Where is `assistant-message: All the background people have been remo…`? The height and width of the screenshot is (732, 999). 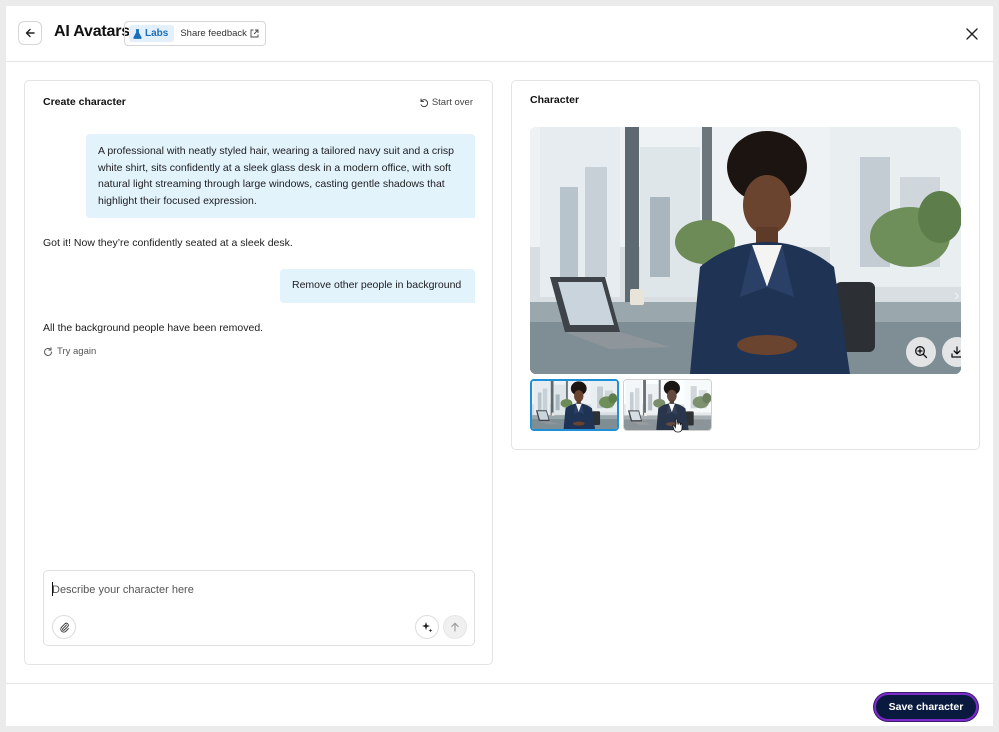
assistant-message: All the background people have been remo… is located at coordinates (153, 328).